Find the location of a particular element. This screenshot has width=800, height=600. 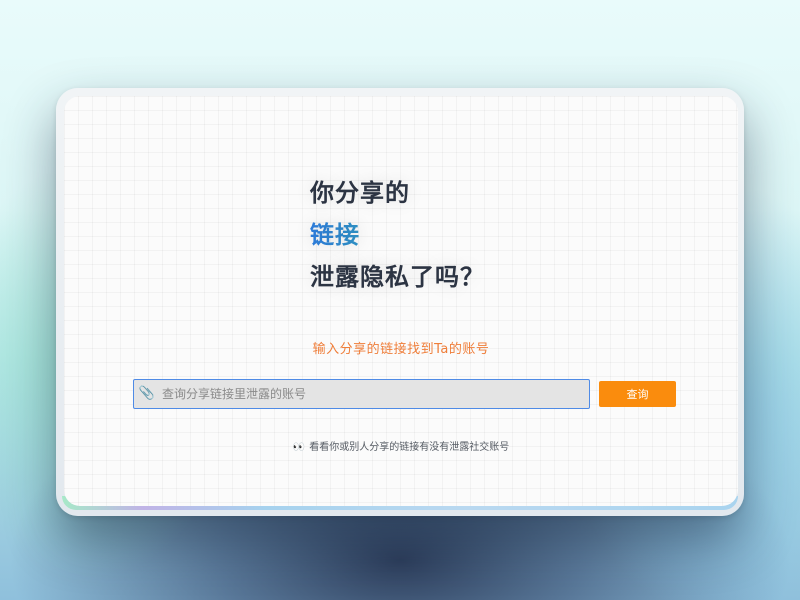

subtitle: 输入分享的链接找到Ta的账号 is located at coordinates (401, 349).